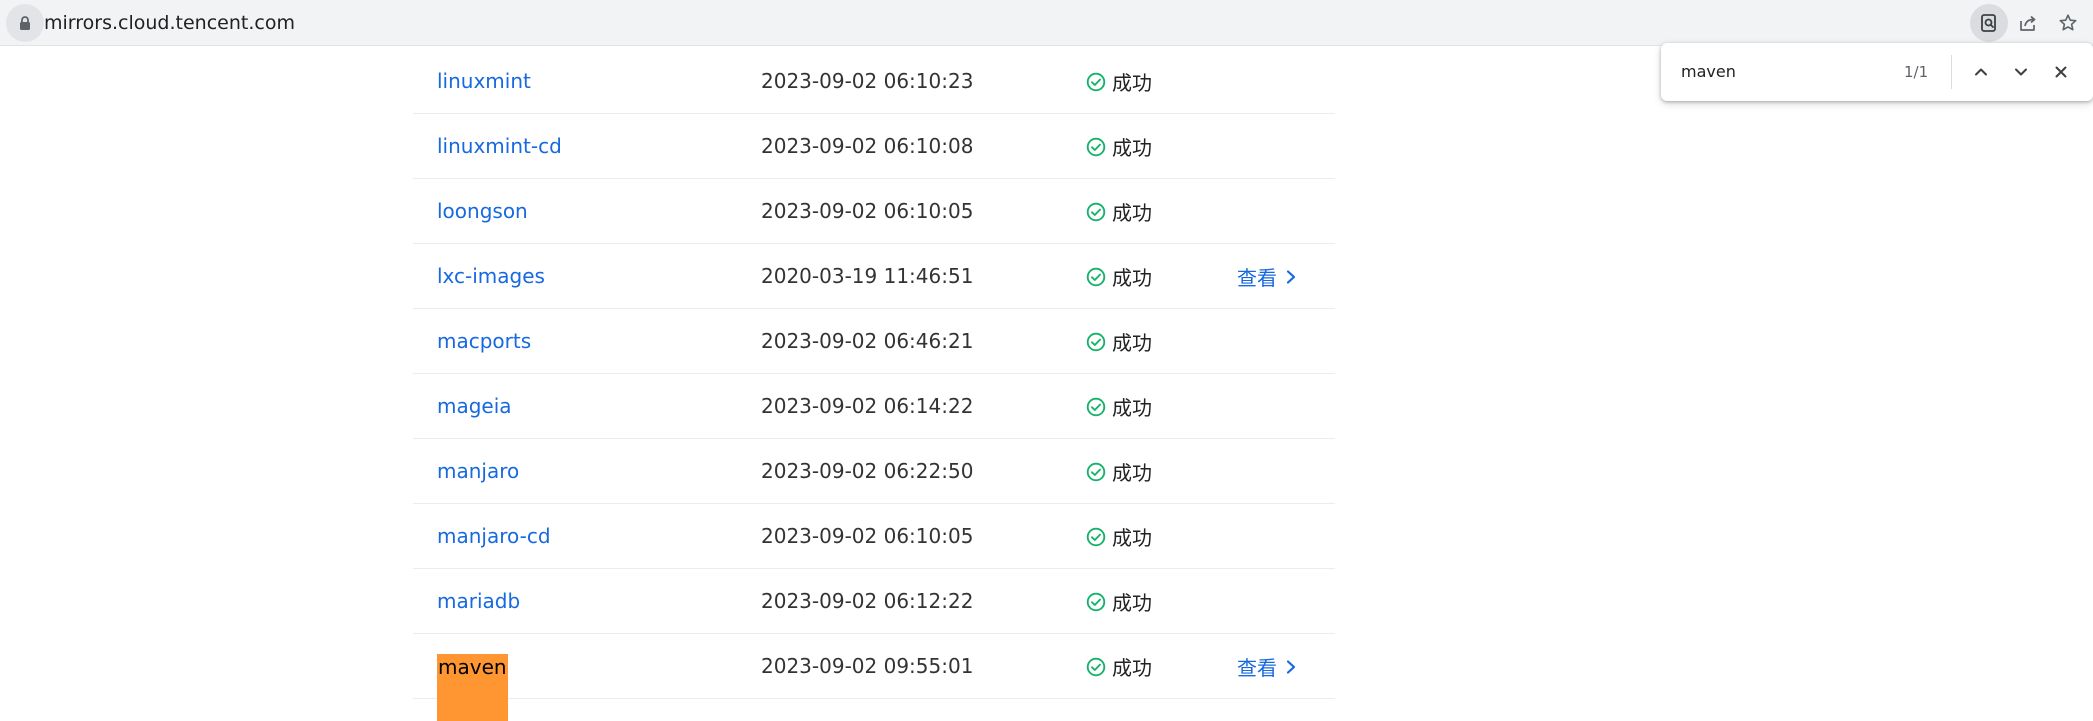 The width and height of the screenshot is (2093, 721). I want to click on find-divider, so click(1951, 72).